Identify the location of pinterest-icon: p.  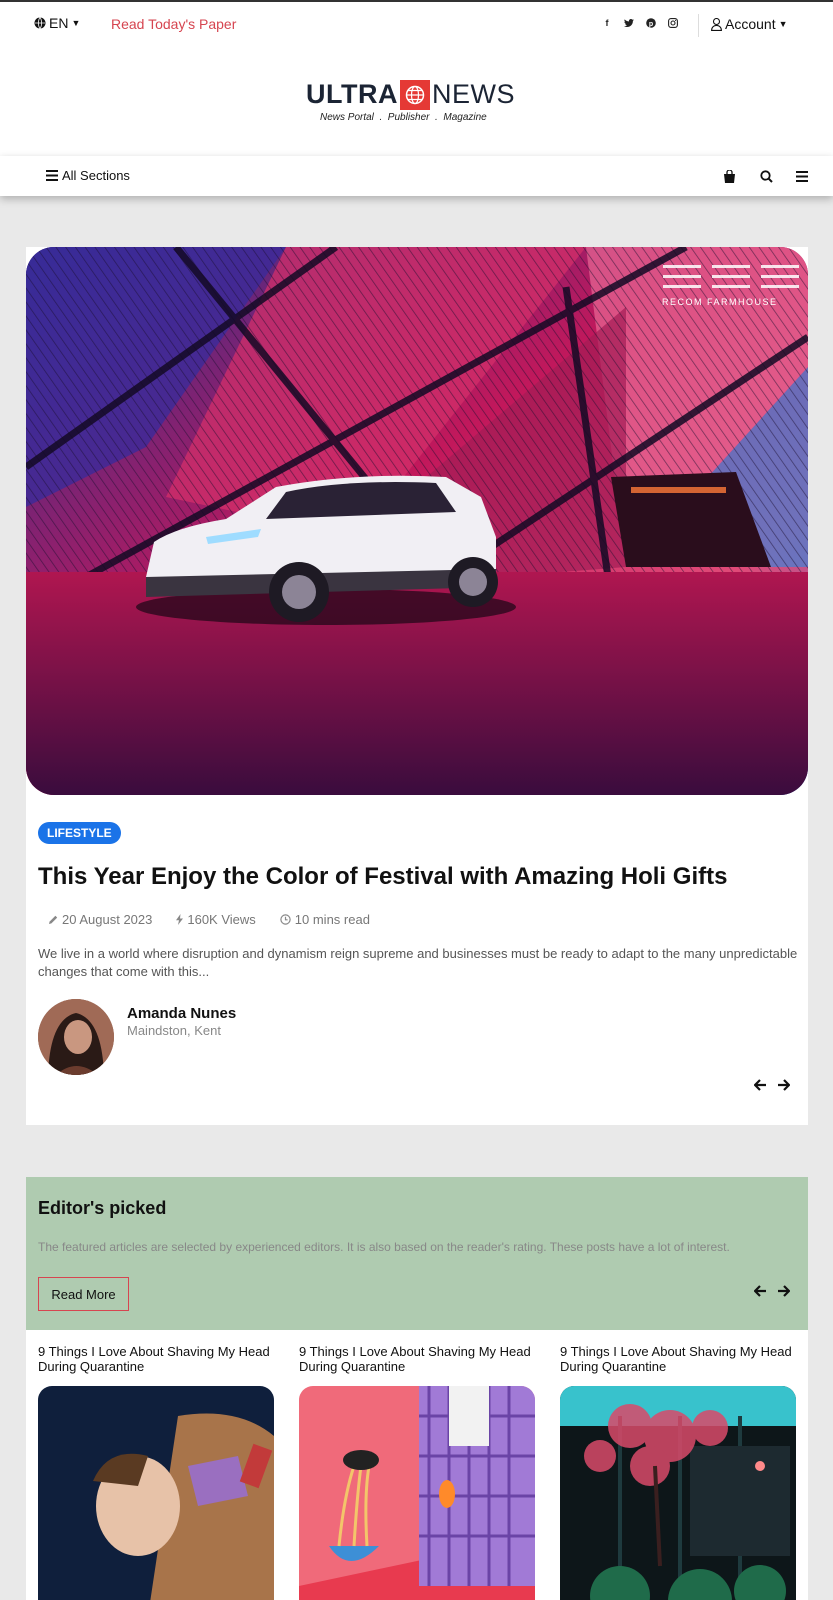
(651, 23).